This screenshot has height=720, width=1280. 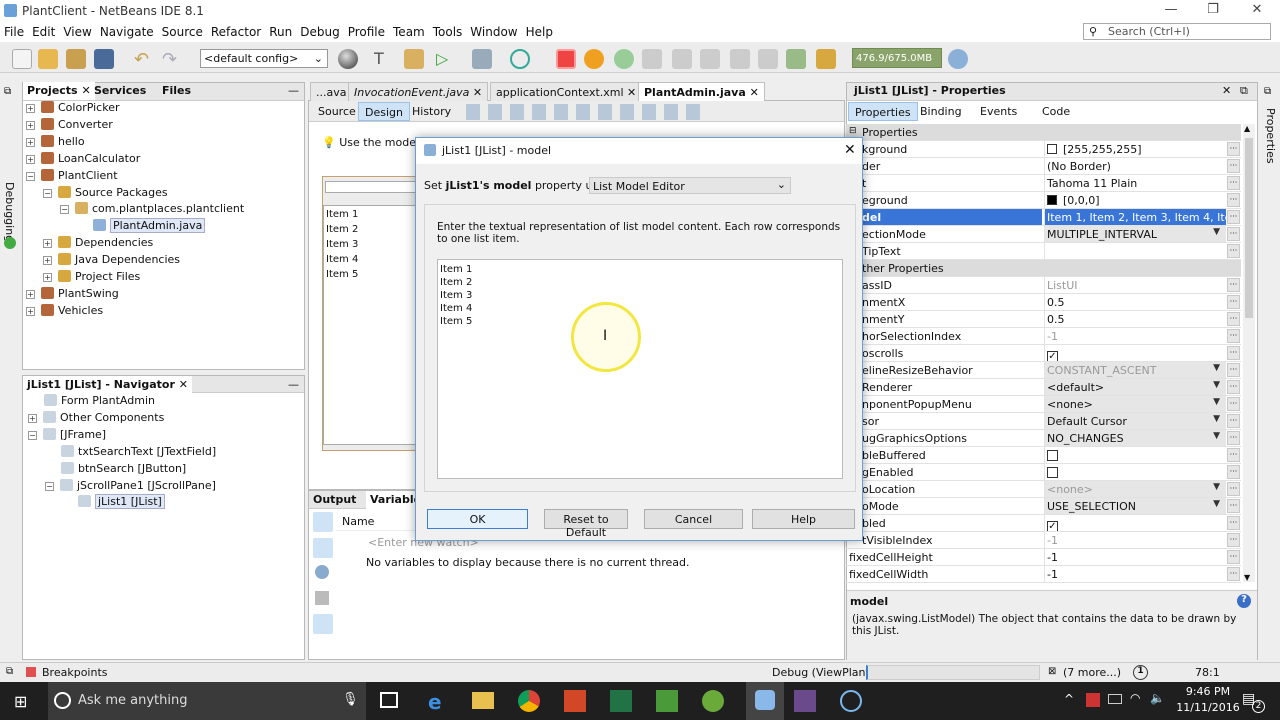 What do you see at coordinates (371, 187) in the screenshot?
I see `search-textfield-preview` at bounding box center [371, 187].